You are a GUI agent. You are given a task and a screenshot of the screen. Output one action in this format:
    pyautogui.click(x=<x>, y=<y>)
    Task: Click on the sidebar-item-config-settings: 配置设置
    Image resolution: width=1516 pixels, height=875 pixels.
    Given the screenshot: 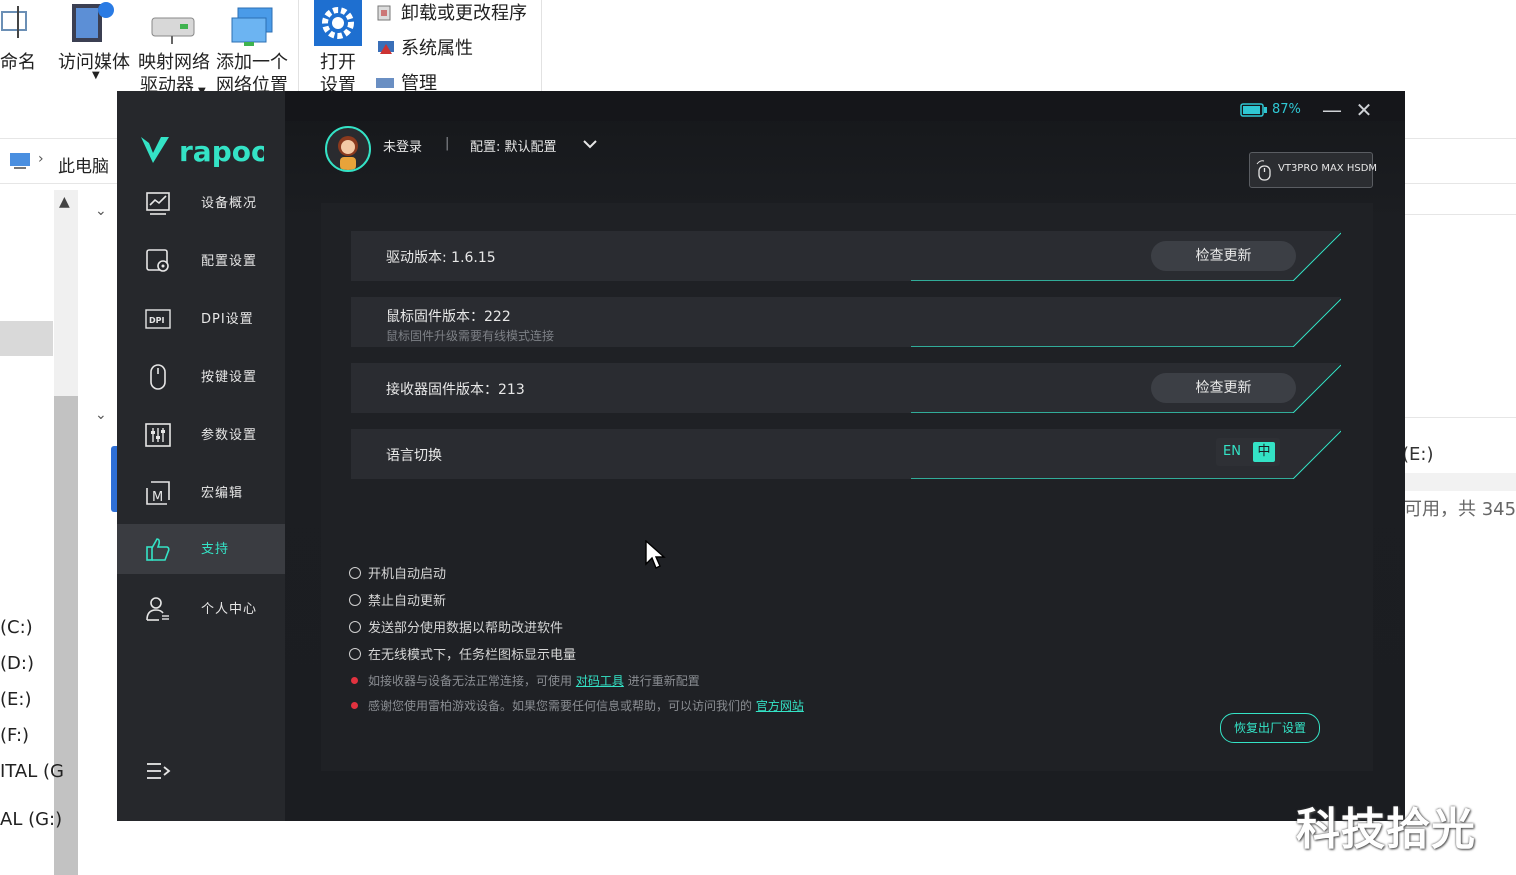 What is the action you would take?
    pyautogui.click(x=201, y=261)
    